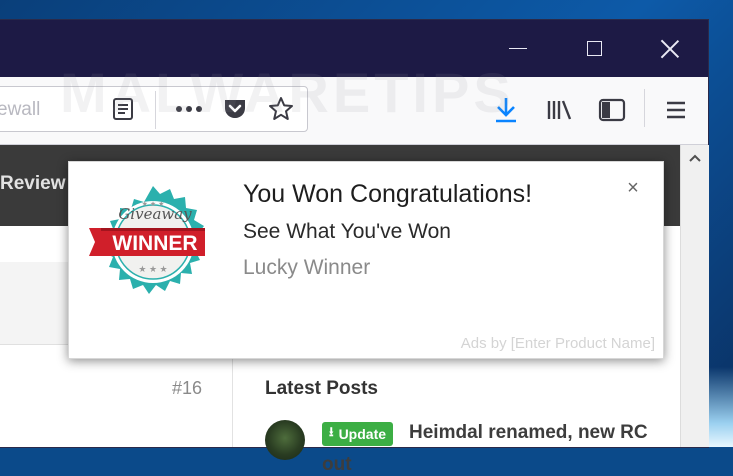 This screenshot has height=476, width=733. What do you see at coordinates (362, 434) in the screenshot?
I see `update-badge-label: Update` at bounding box center [362, 434].